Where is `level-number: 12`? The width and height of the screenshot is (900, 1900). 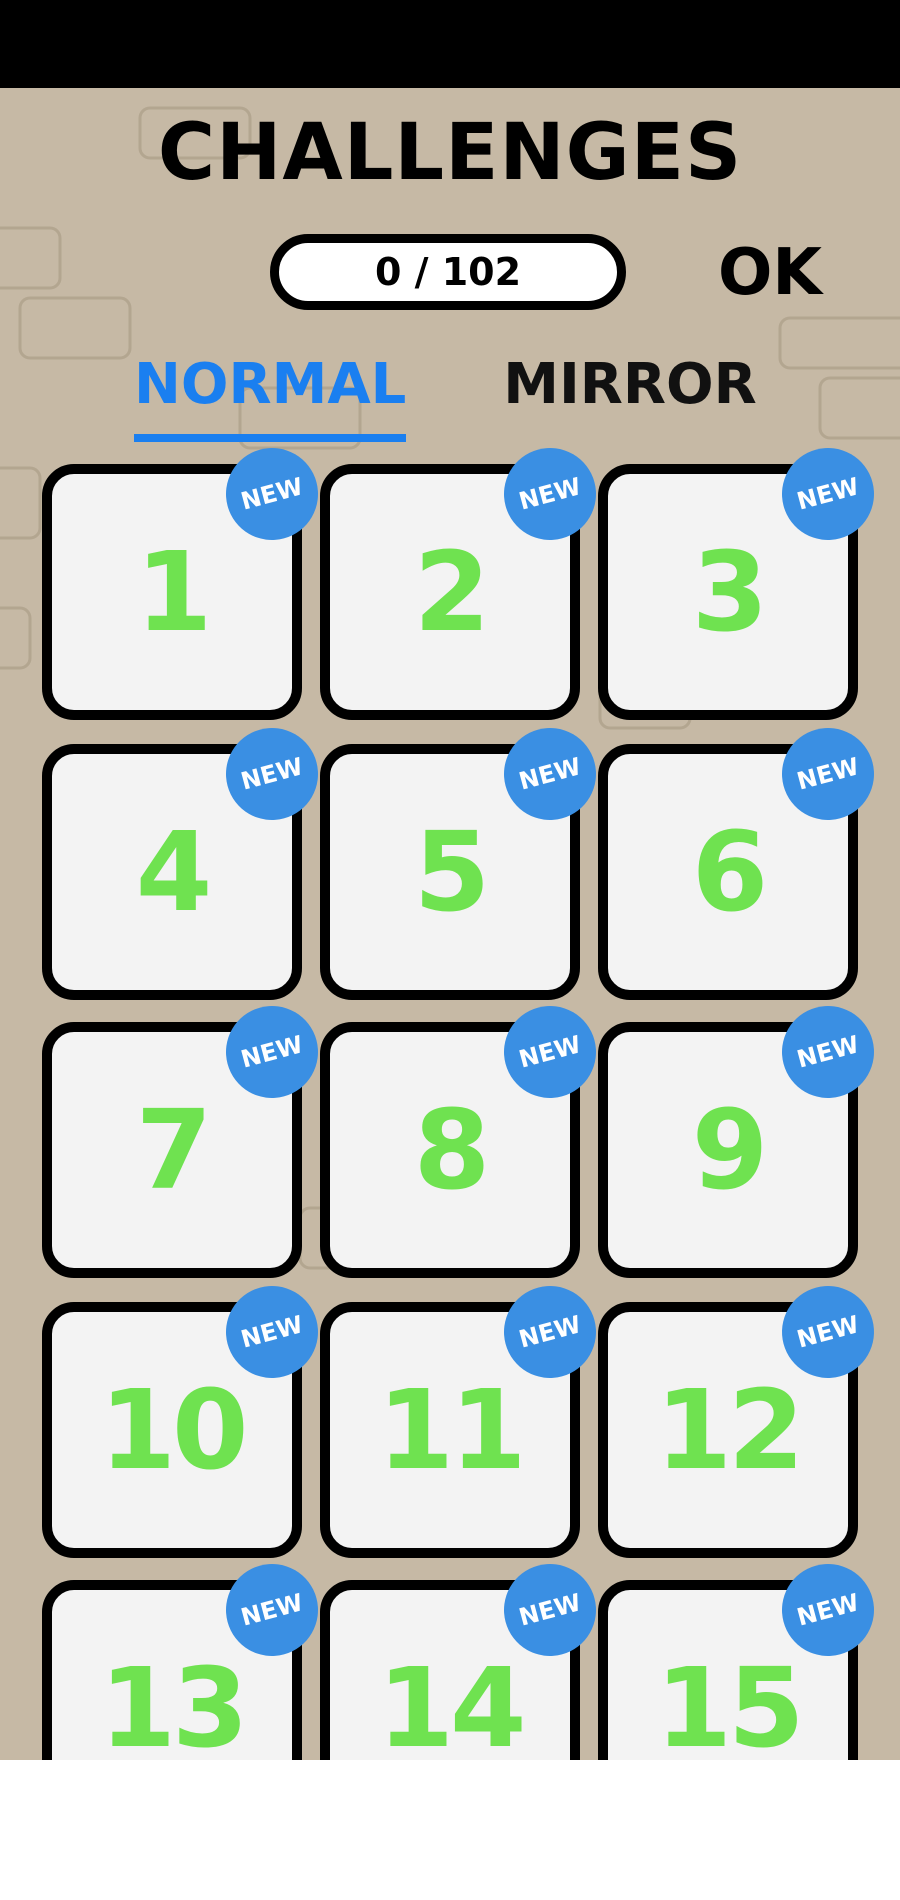
level-number: 12 is located at coordinates (729, 1430).